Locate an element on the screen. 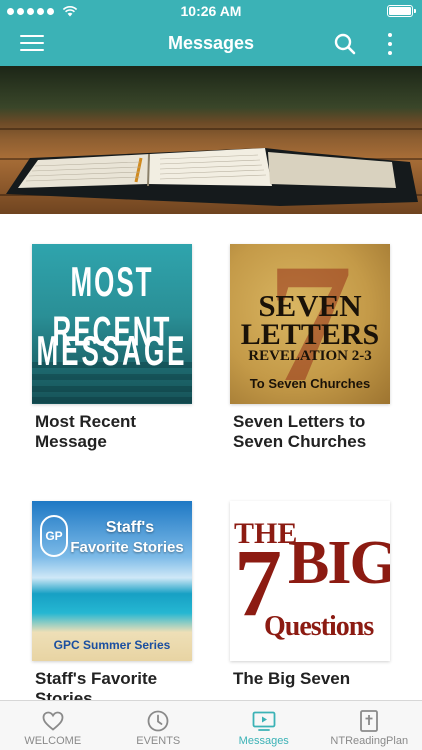 The height and width of the screenshot is (750, 422). big-seven-thumbnail: THE 7 BIG Questions is located at coordinates (310, 581).